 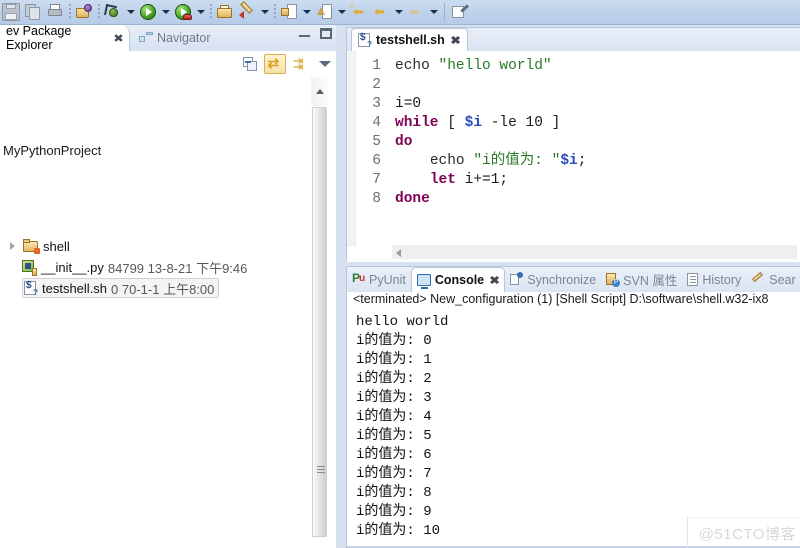 I want to click on tree-item-shell: shell, so click(x=38, y=246).